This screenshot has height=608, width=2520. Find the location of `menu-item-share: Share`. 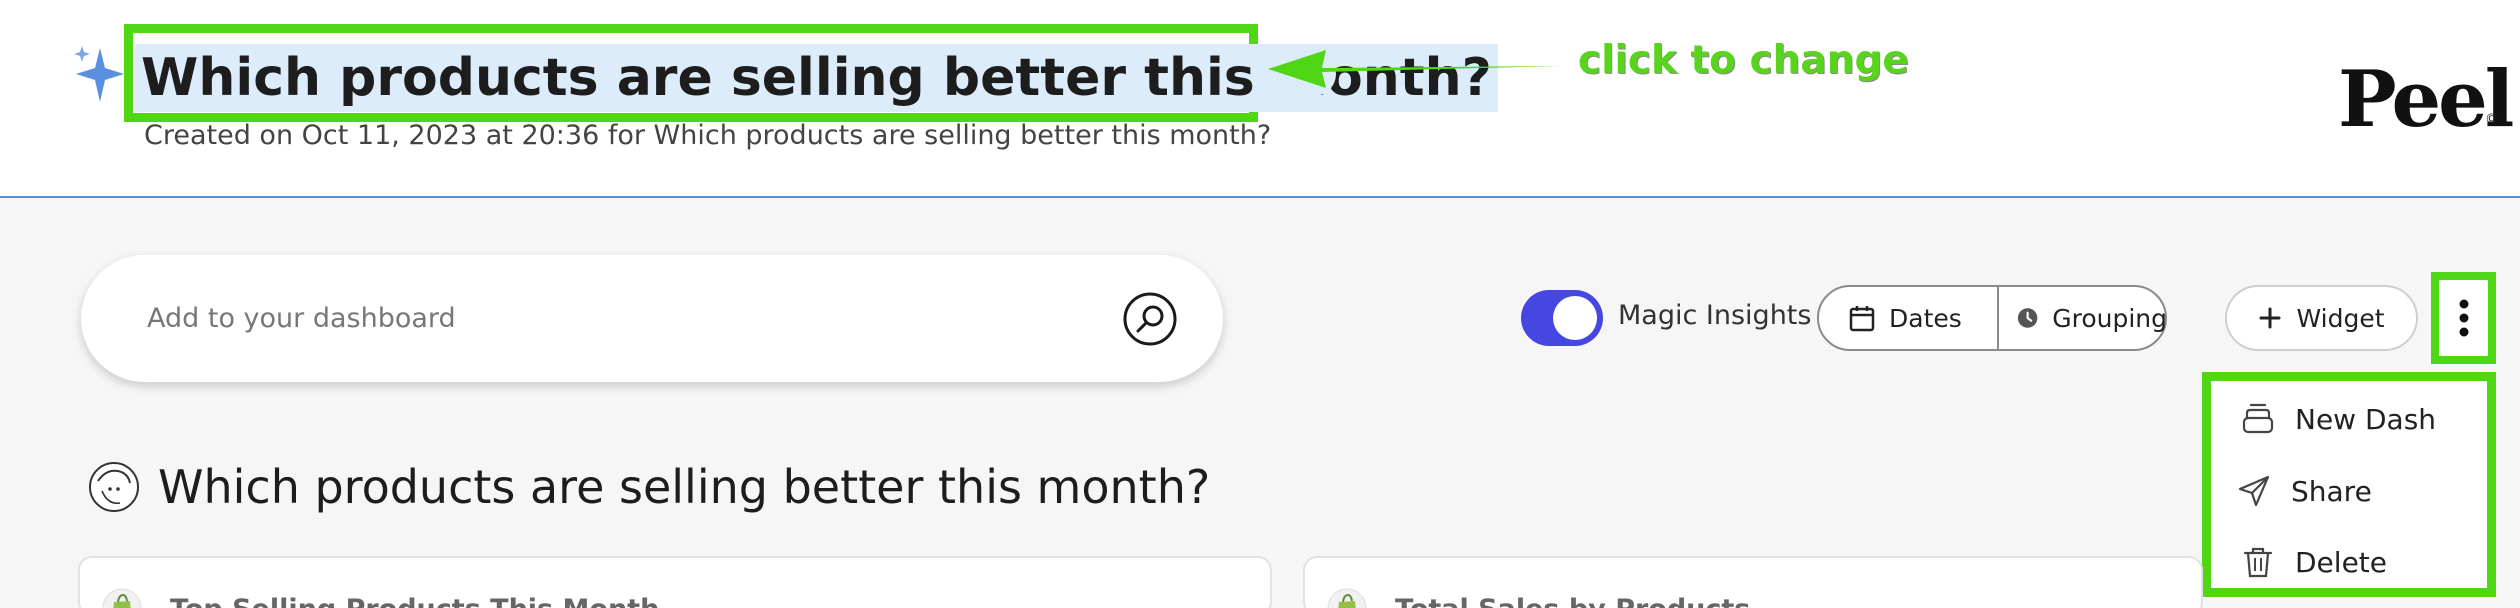

menu-item-share: Share is located at coordinates (2304, 491).